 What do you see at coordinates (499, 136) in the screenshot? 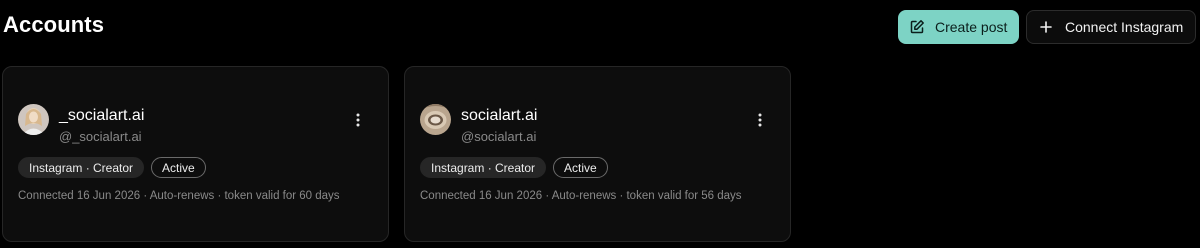
I see `account-handle: @socialart.ai` at bounding box center [499, 136].